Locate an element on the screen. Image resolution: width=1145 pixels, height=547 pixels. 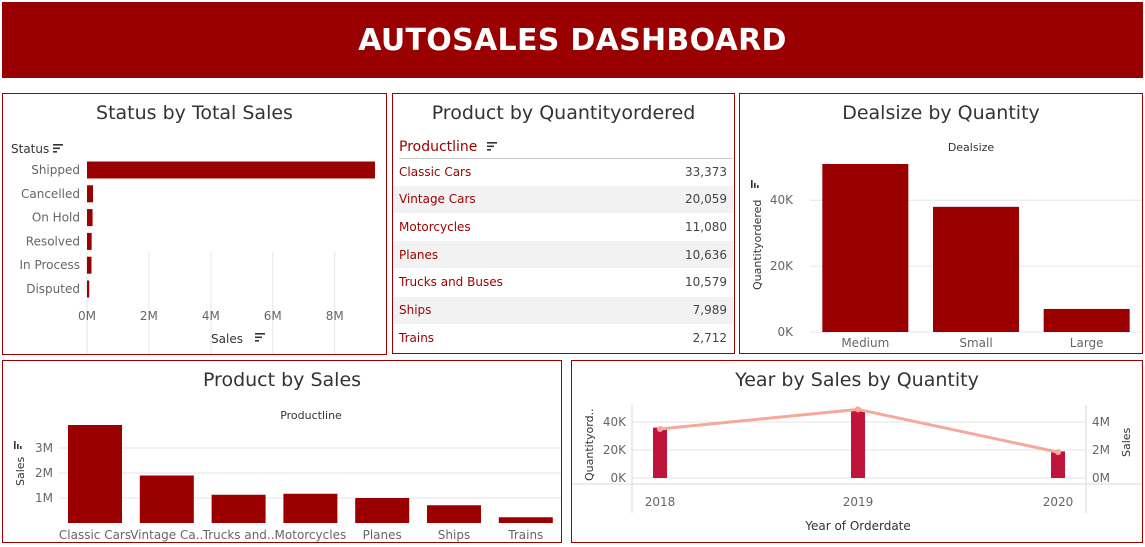
tick-label: 1M is located at coordinates (44, 498).